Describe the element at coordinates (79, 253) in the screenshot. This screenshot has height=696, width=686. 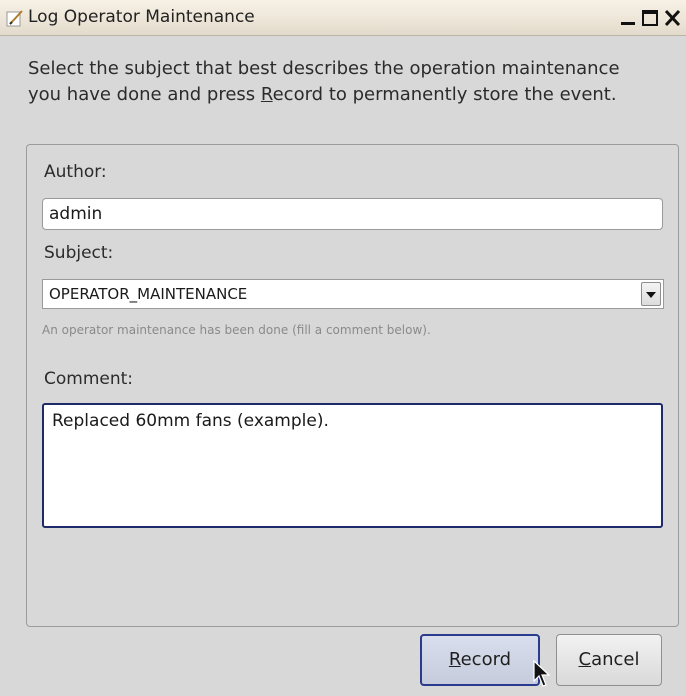
I see `subject-label: Subject:` at that location.